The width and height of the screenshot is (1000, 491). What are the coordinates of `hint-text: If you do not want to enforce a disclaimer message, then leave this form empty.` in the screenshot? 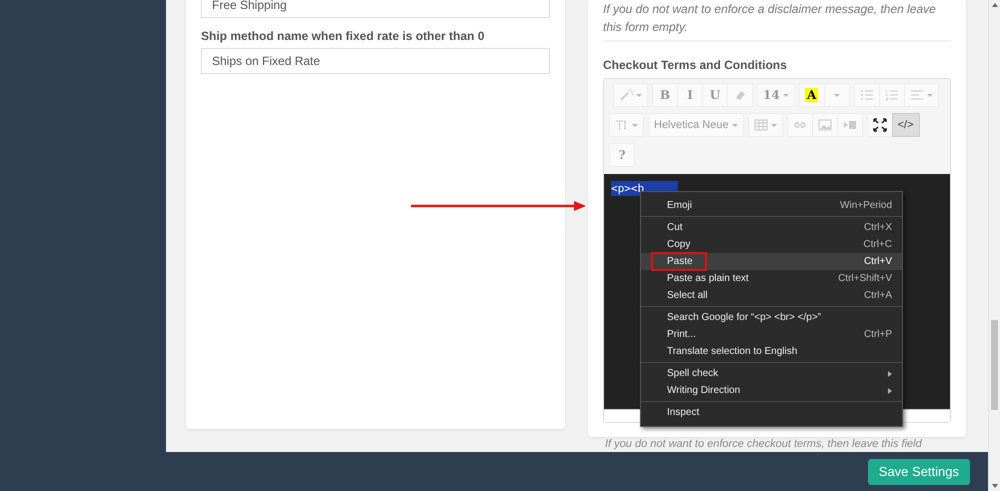 It's located at (770, 18).